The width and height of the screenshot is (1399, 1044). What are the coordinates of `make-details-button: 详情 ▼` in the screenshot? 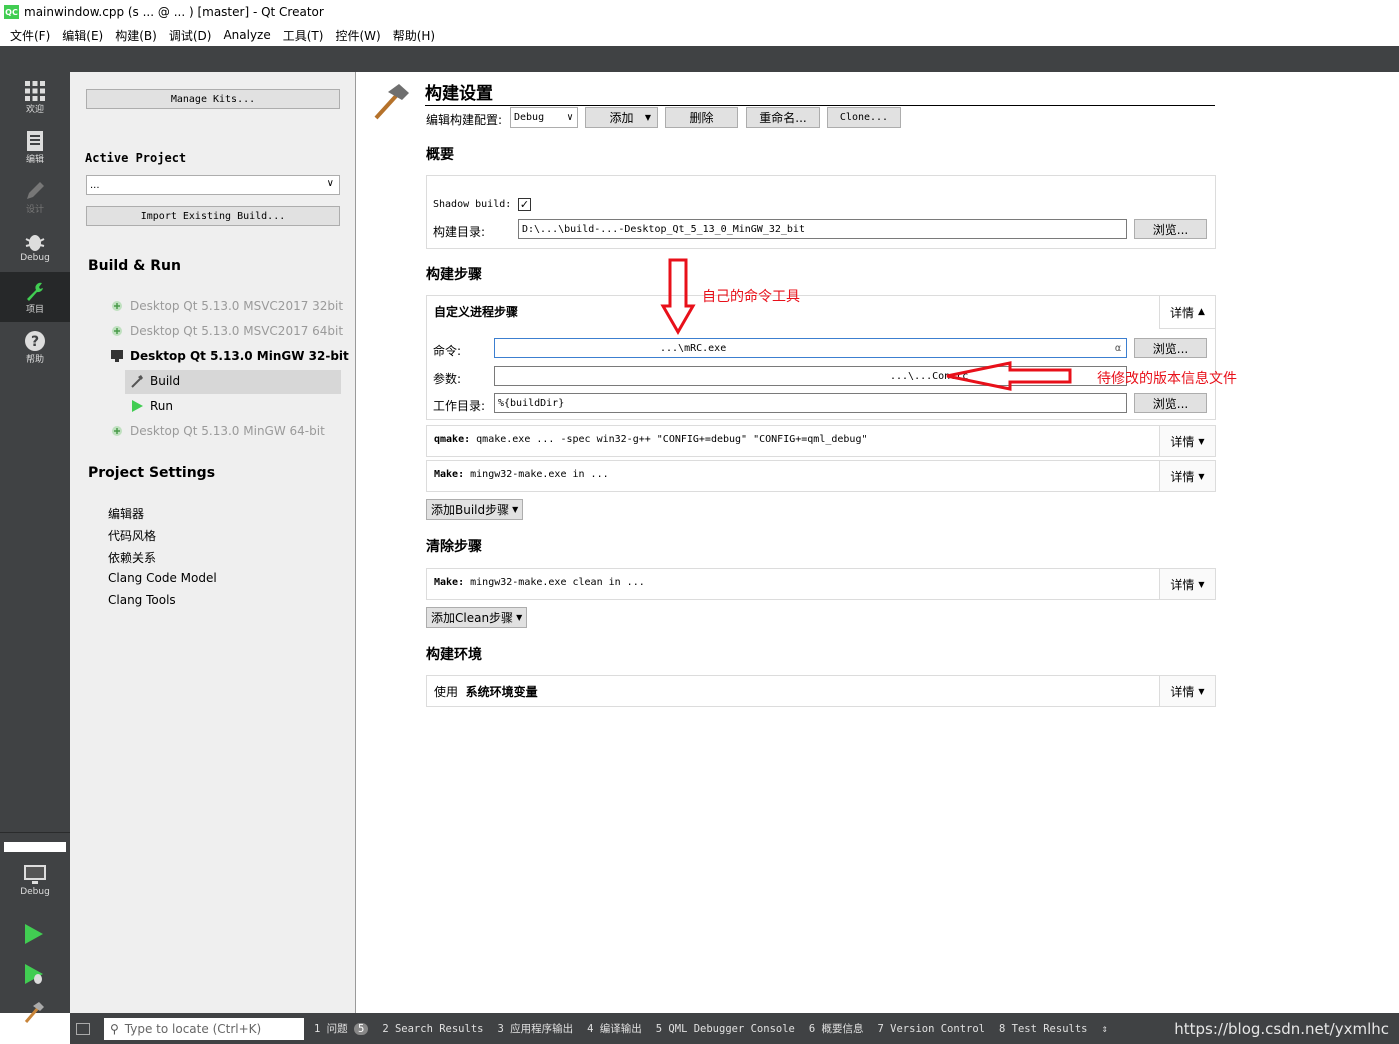 It's located at (1187, 476).